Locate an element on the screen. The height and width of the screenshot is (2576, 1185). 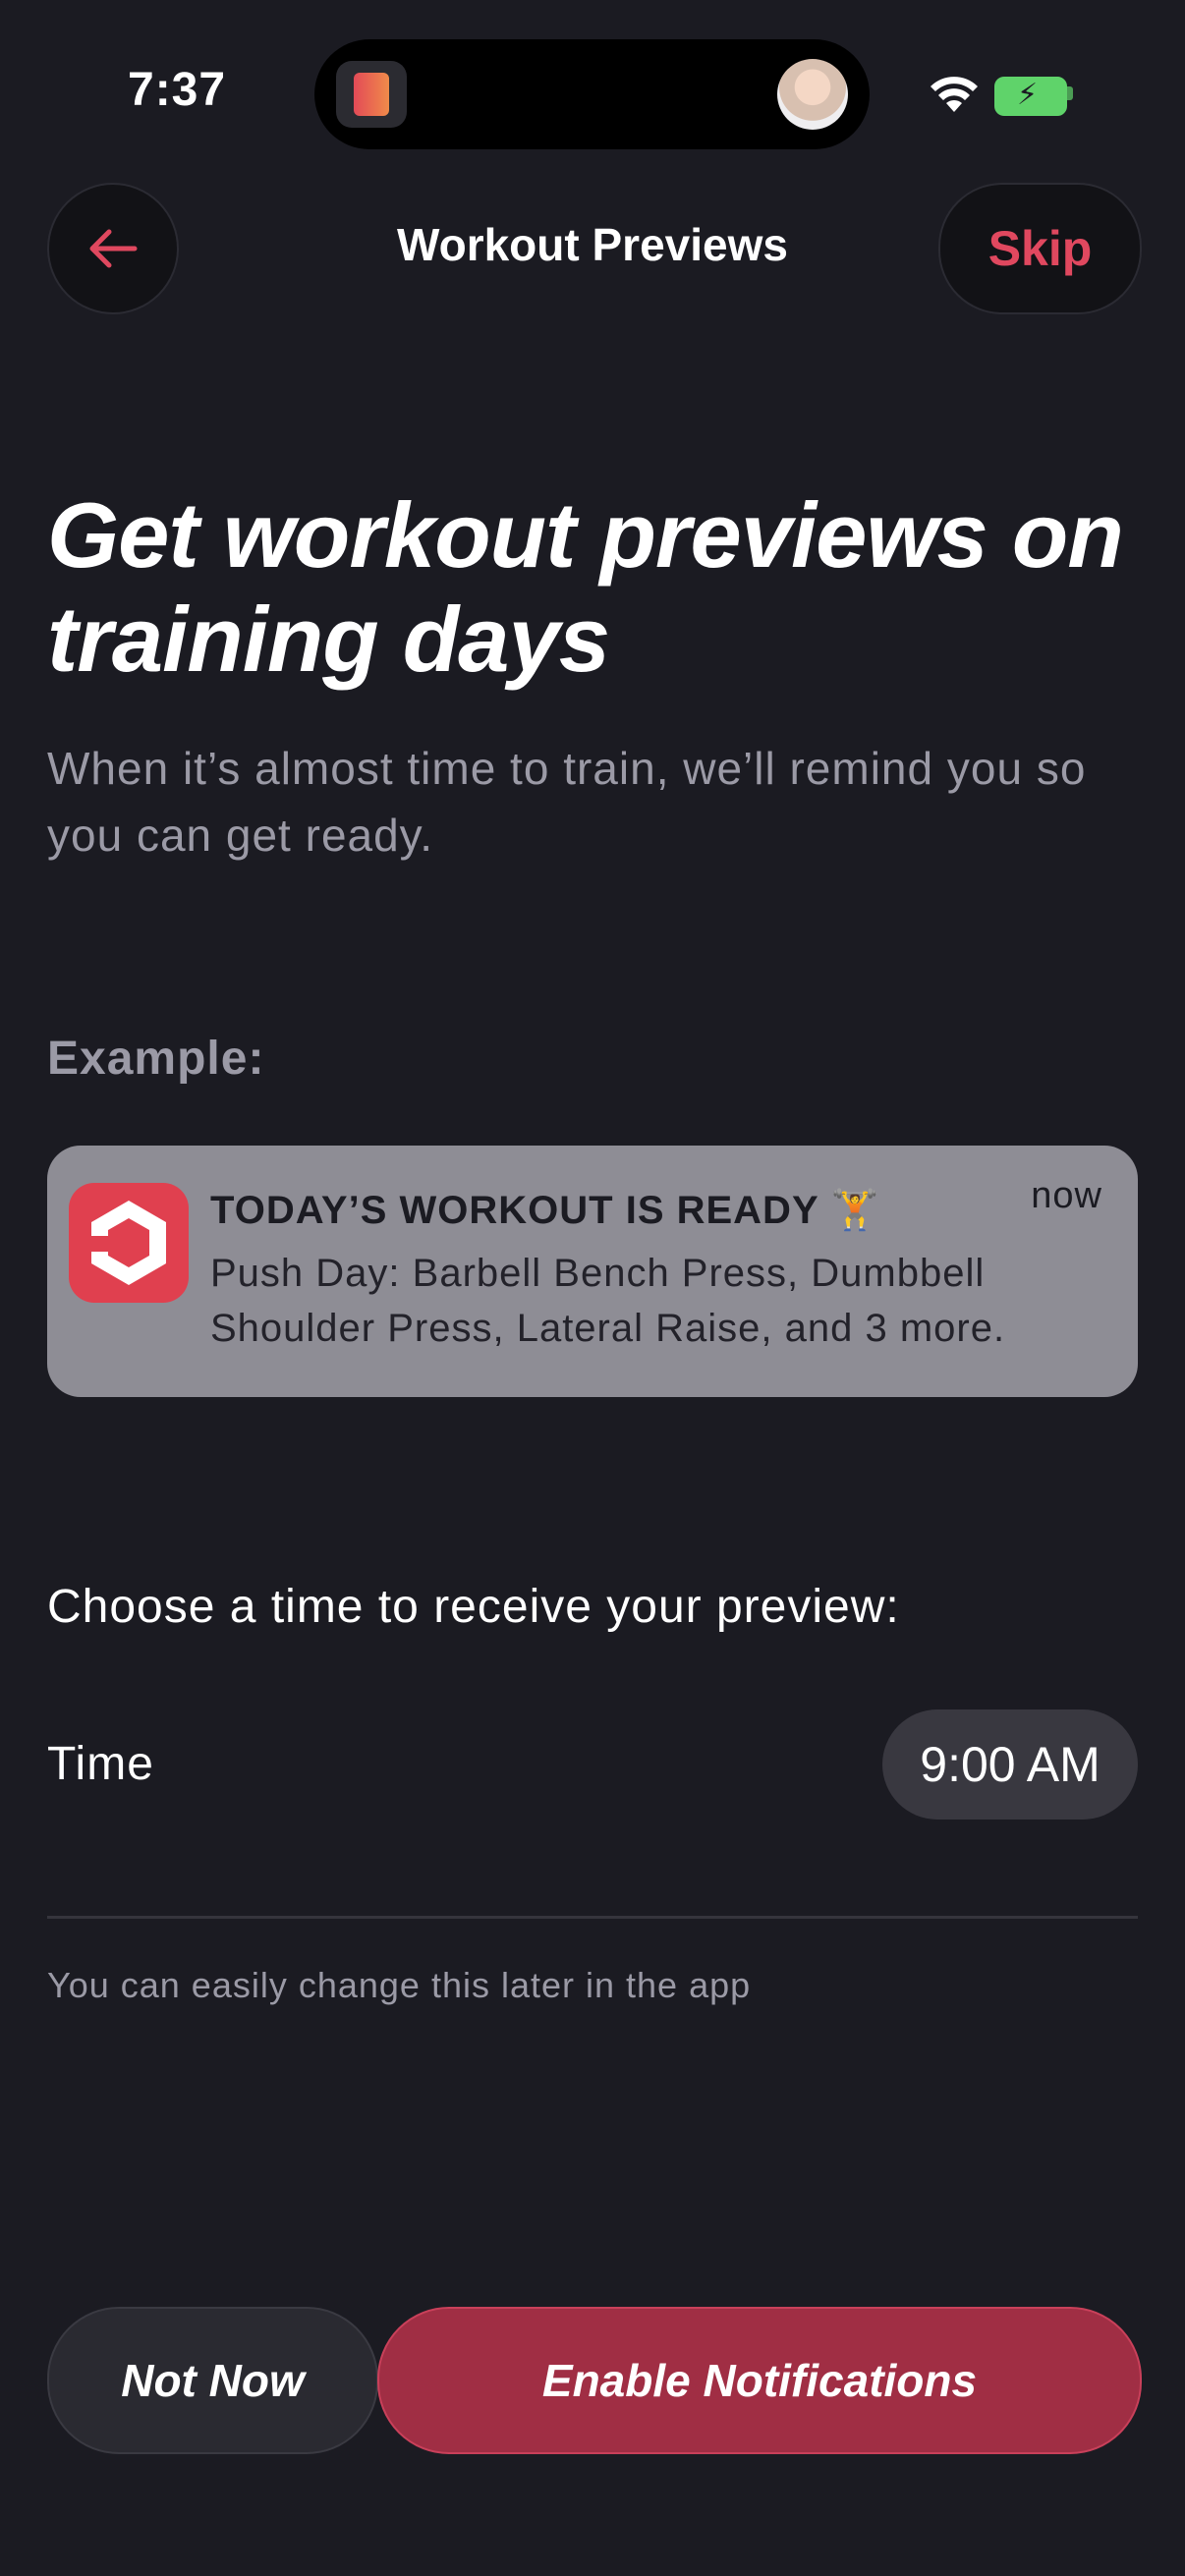
time-picker: 9:00 AM is located at coordinates (1010, 1764).